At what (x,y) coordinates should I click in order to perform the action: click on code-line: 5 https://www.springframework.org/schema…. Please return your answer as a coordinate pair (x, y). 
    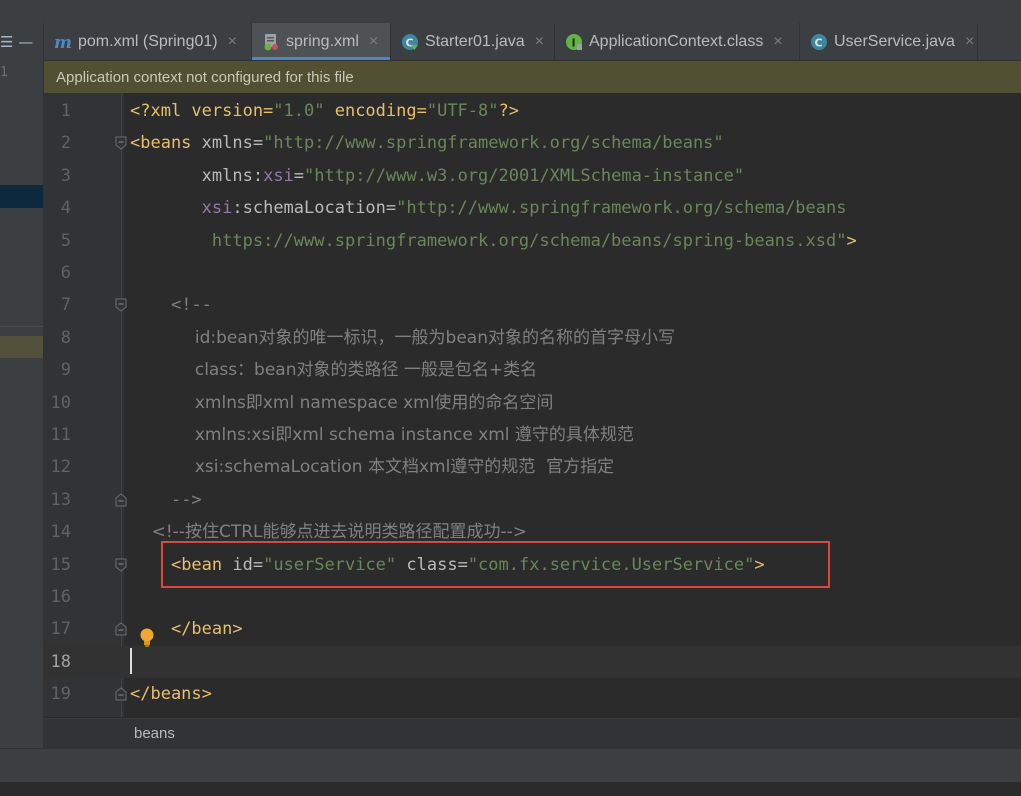
    Looking at the image, I should click on (532, 241).